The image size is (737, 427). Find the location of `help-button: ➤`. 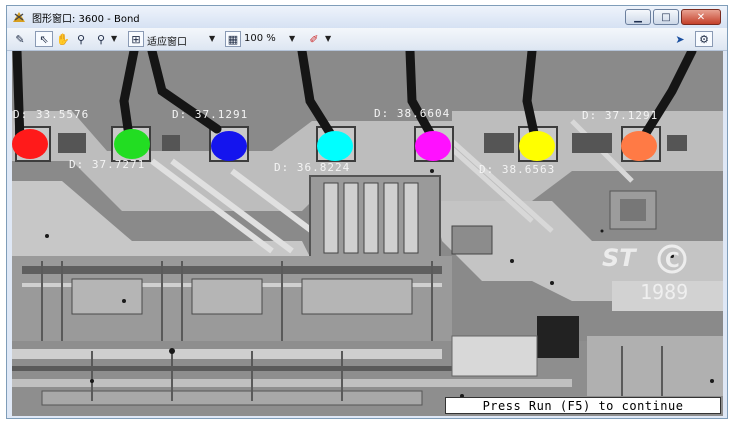

help-button: ➤ is located at coordinates (680, 39).